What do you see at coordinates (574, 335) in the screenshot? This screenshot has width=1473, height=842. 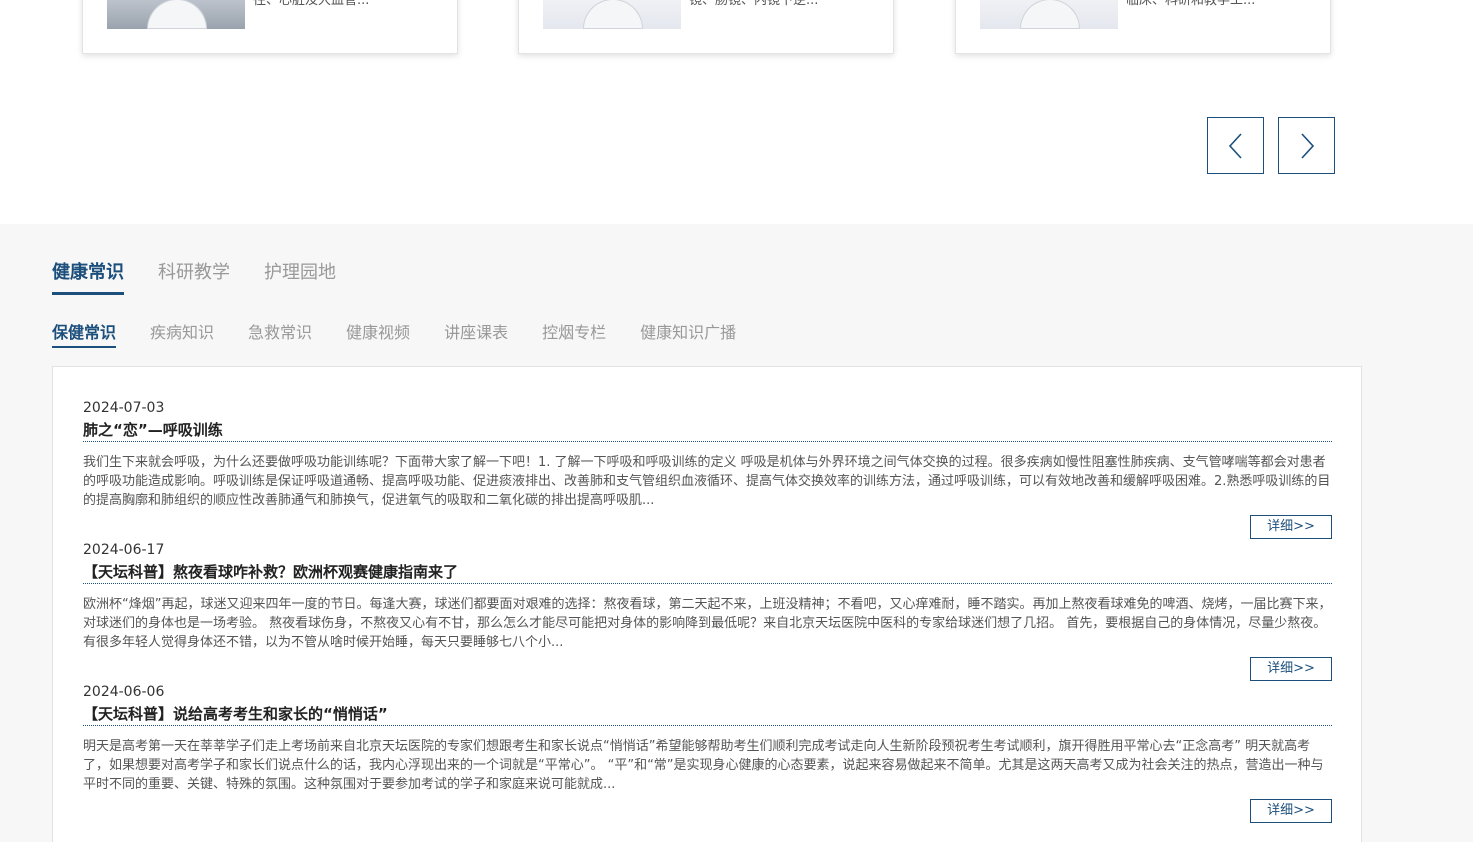 I see `subtab-tobacco: 控烟专栏` at bounding box center [574, 335].